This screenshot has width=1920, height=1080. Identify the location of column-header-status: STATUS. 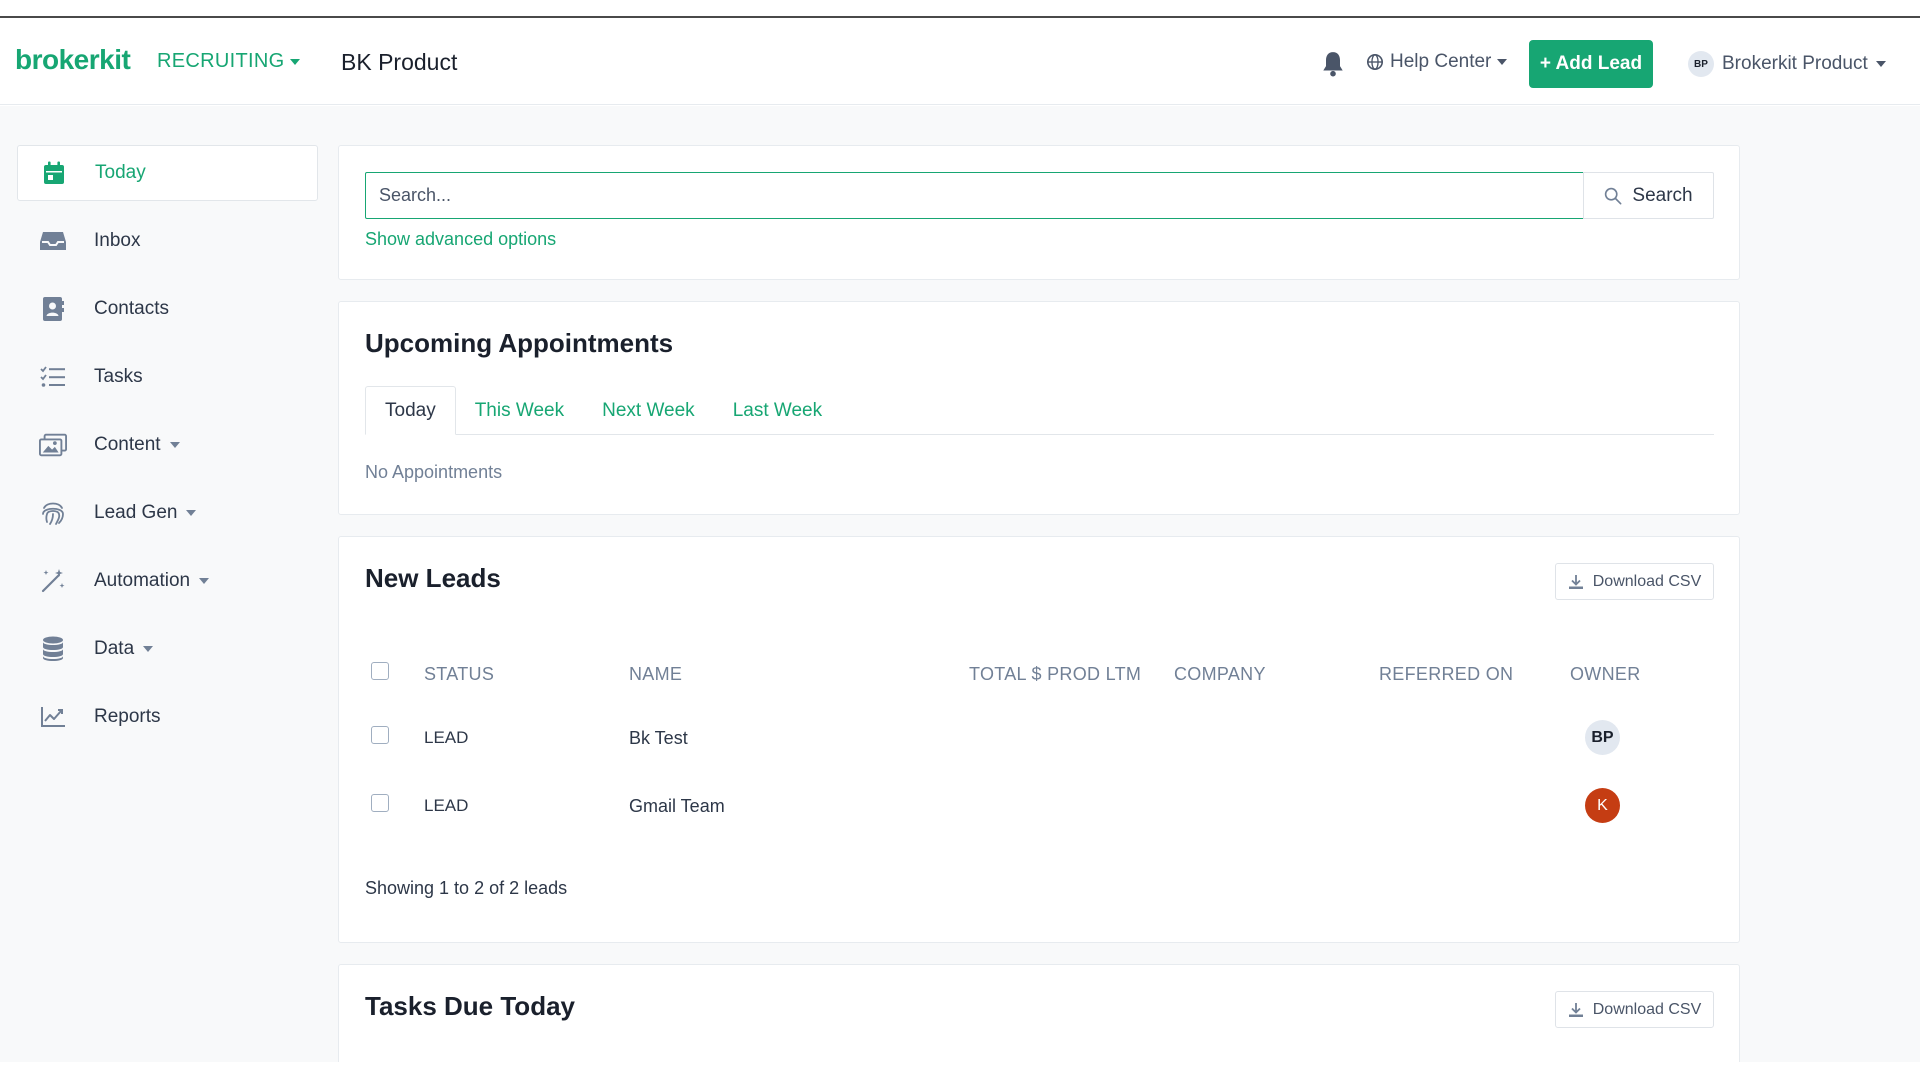
(459, 674).